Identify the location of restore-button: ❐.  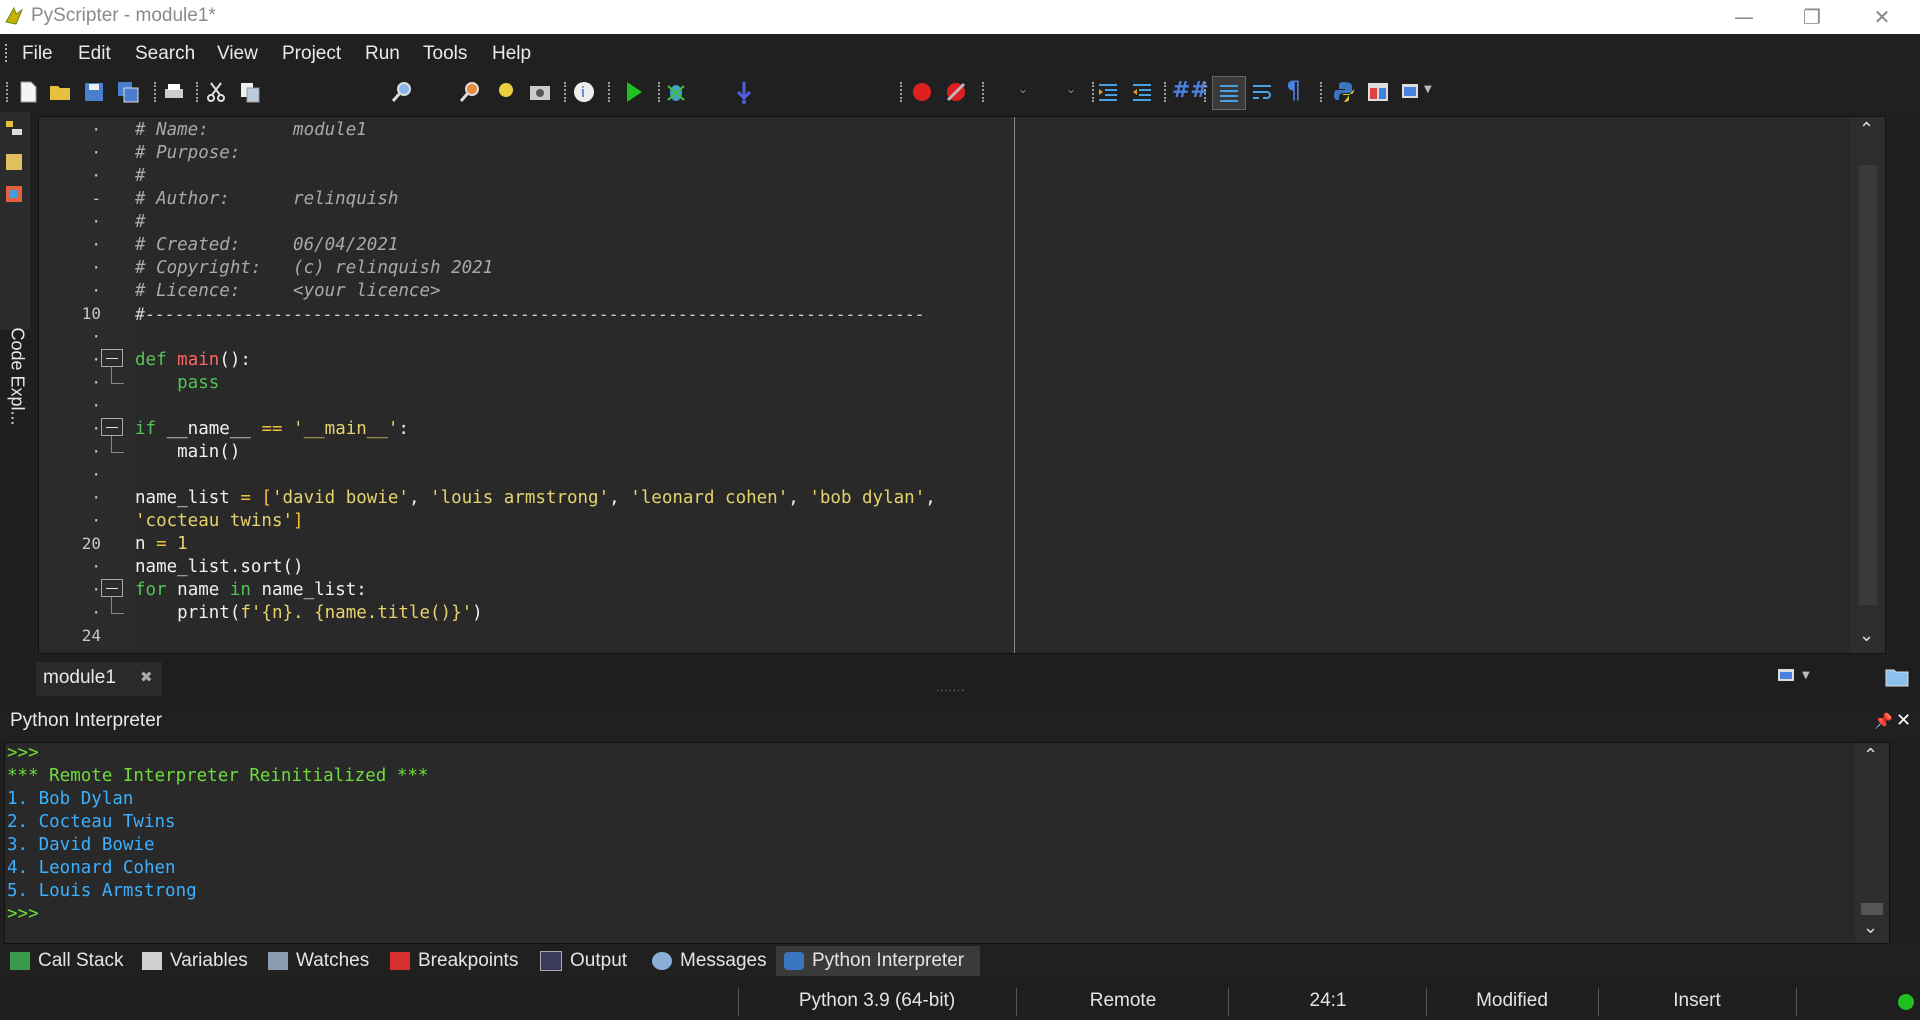
(1812, 17).